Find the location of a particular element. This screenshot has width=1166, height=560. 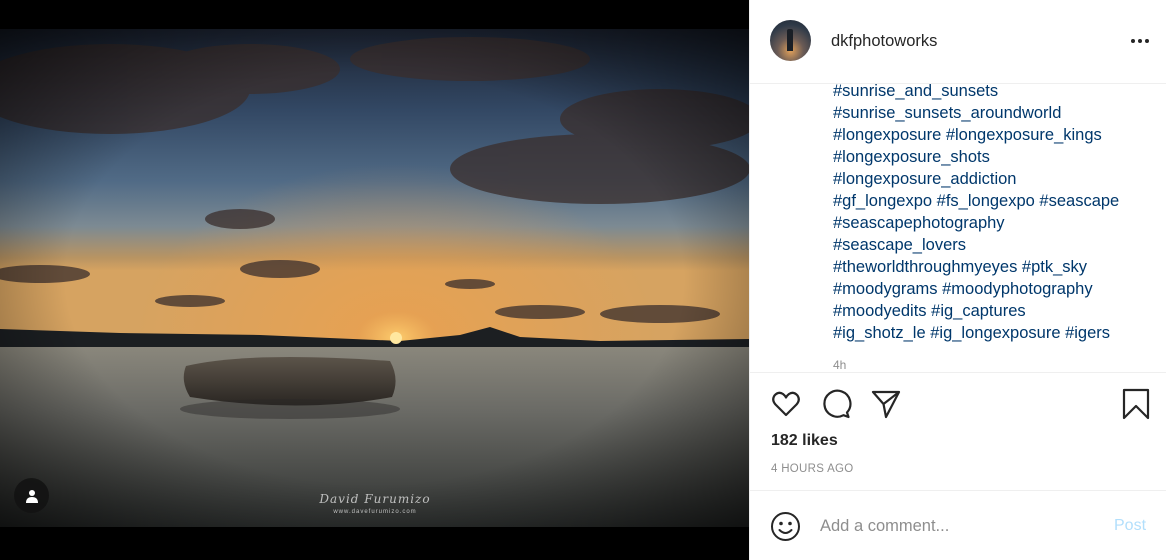

more-options-icon is located at coordinates (1140, 41).